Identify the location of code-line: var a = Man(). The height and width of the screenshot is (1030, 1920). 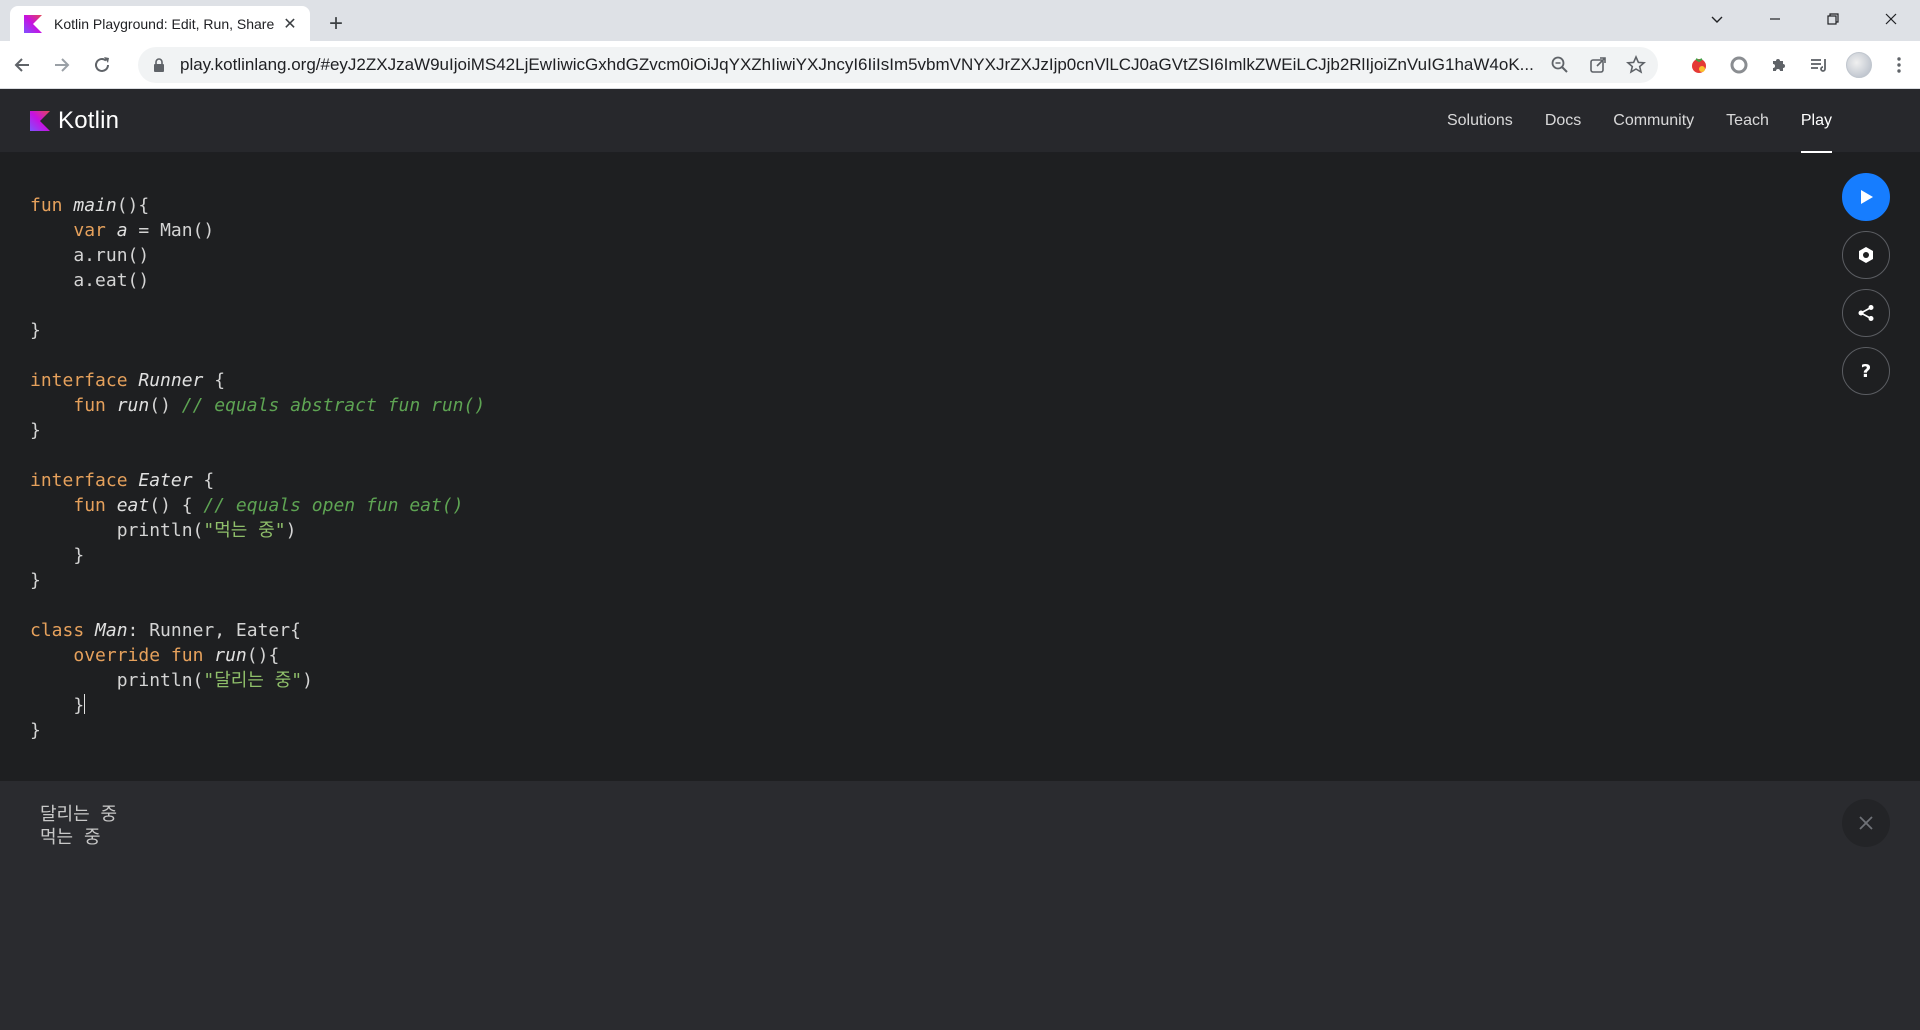
(257, 230).